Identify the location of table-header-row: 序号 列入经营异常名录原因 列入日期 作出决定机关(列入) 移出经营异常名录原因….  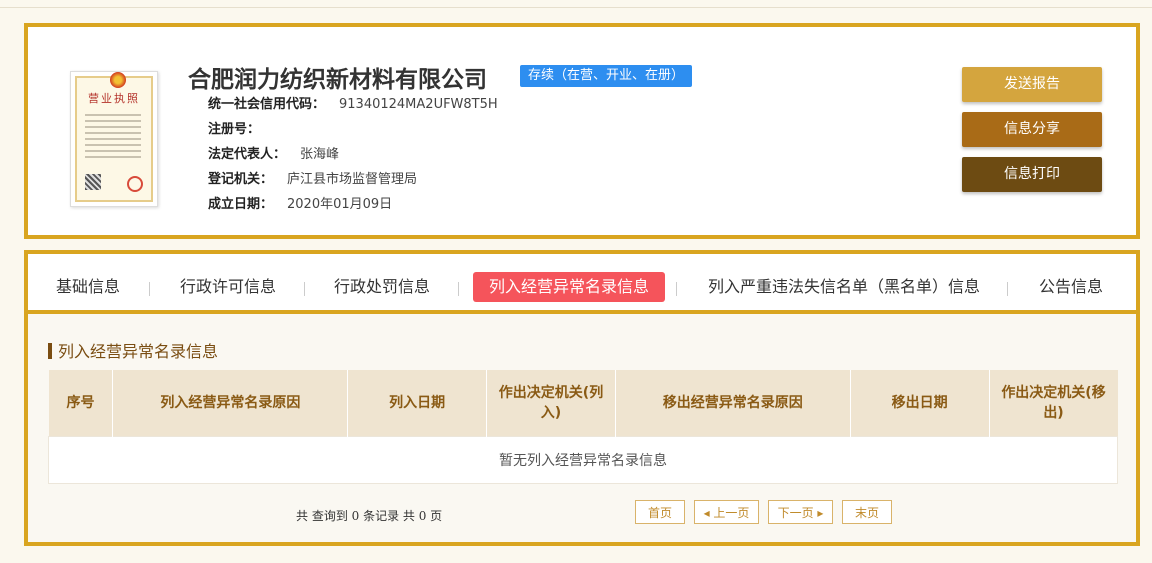
(583, 403).